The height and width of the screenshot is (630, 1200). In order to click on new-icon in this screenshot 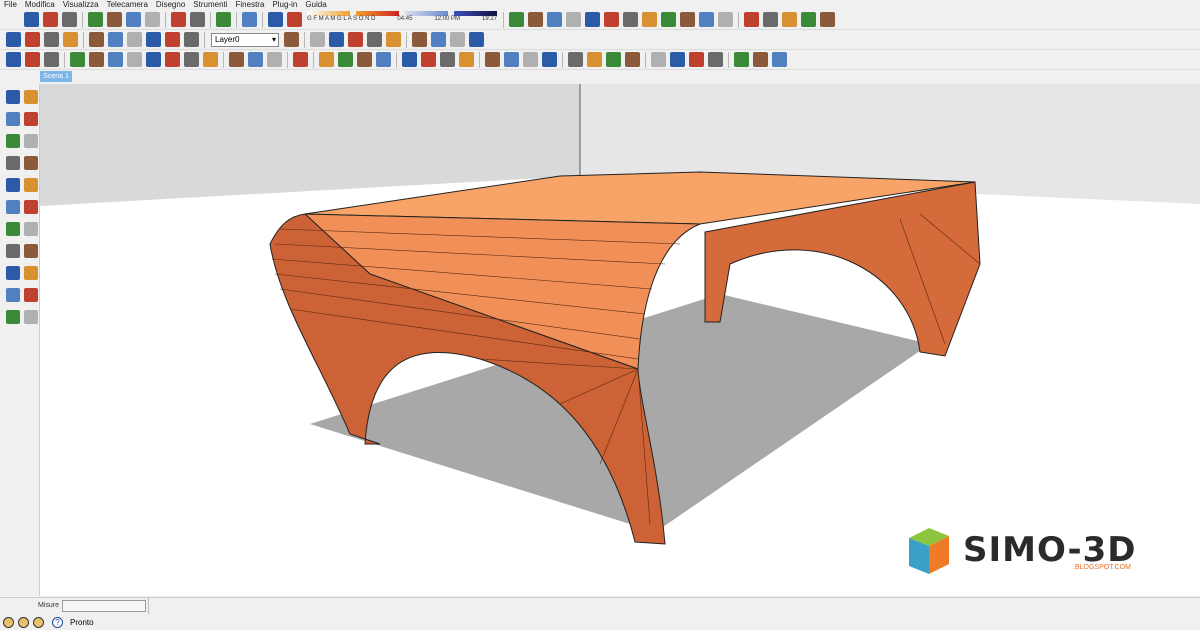, I will do `click(31, 19)`.